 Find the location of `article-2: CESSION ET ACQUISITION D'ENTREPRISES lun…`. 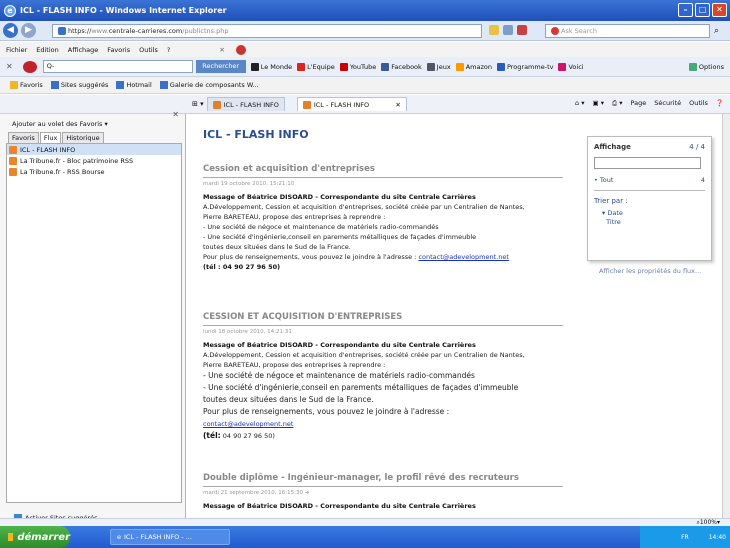

article-2: CESSION ET ACQUISITION D'ENTREPRISES lun… is located at coordinates (383, 377).